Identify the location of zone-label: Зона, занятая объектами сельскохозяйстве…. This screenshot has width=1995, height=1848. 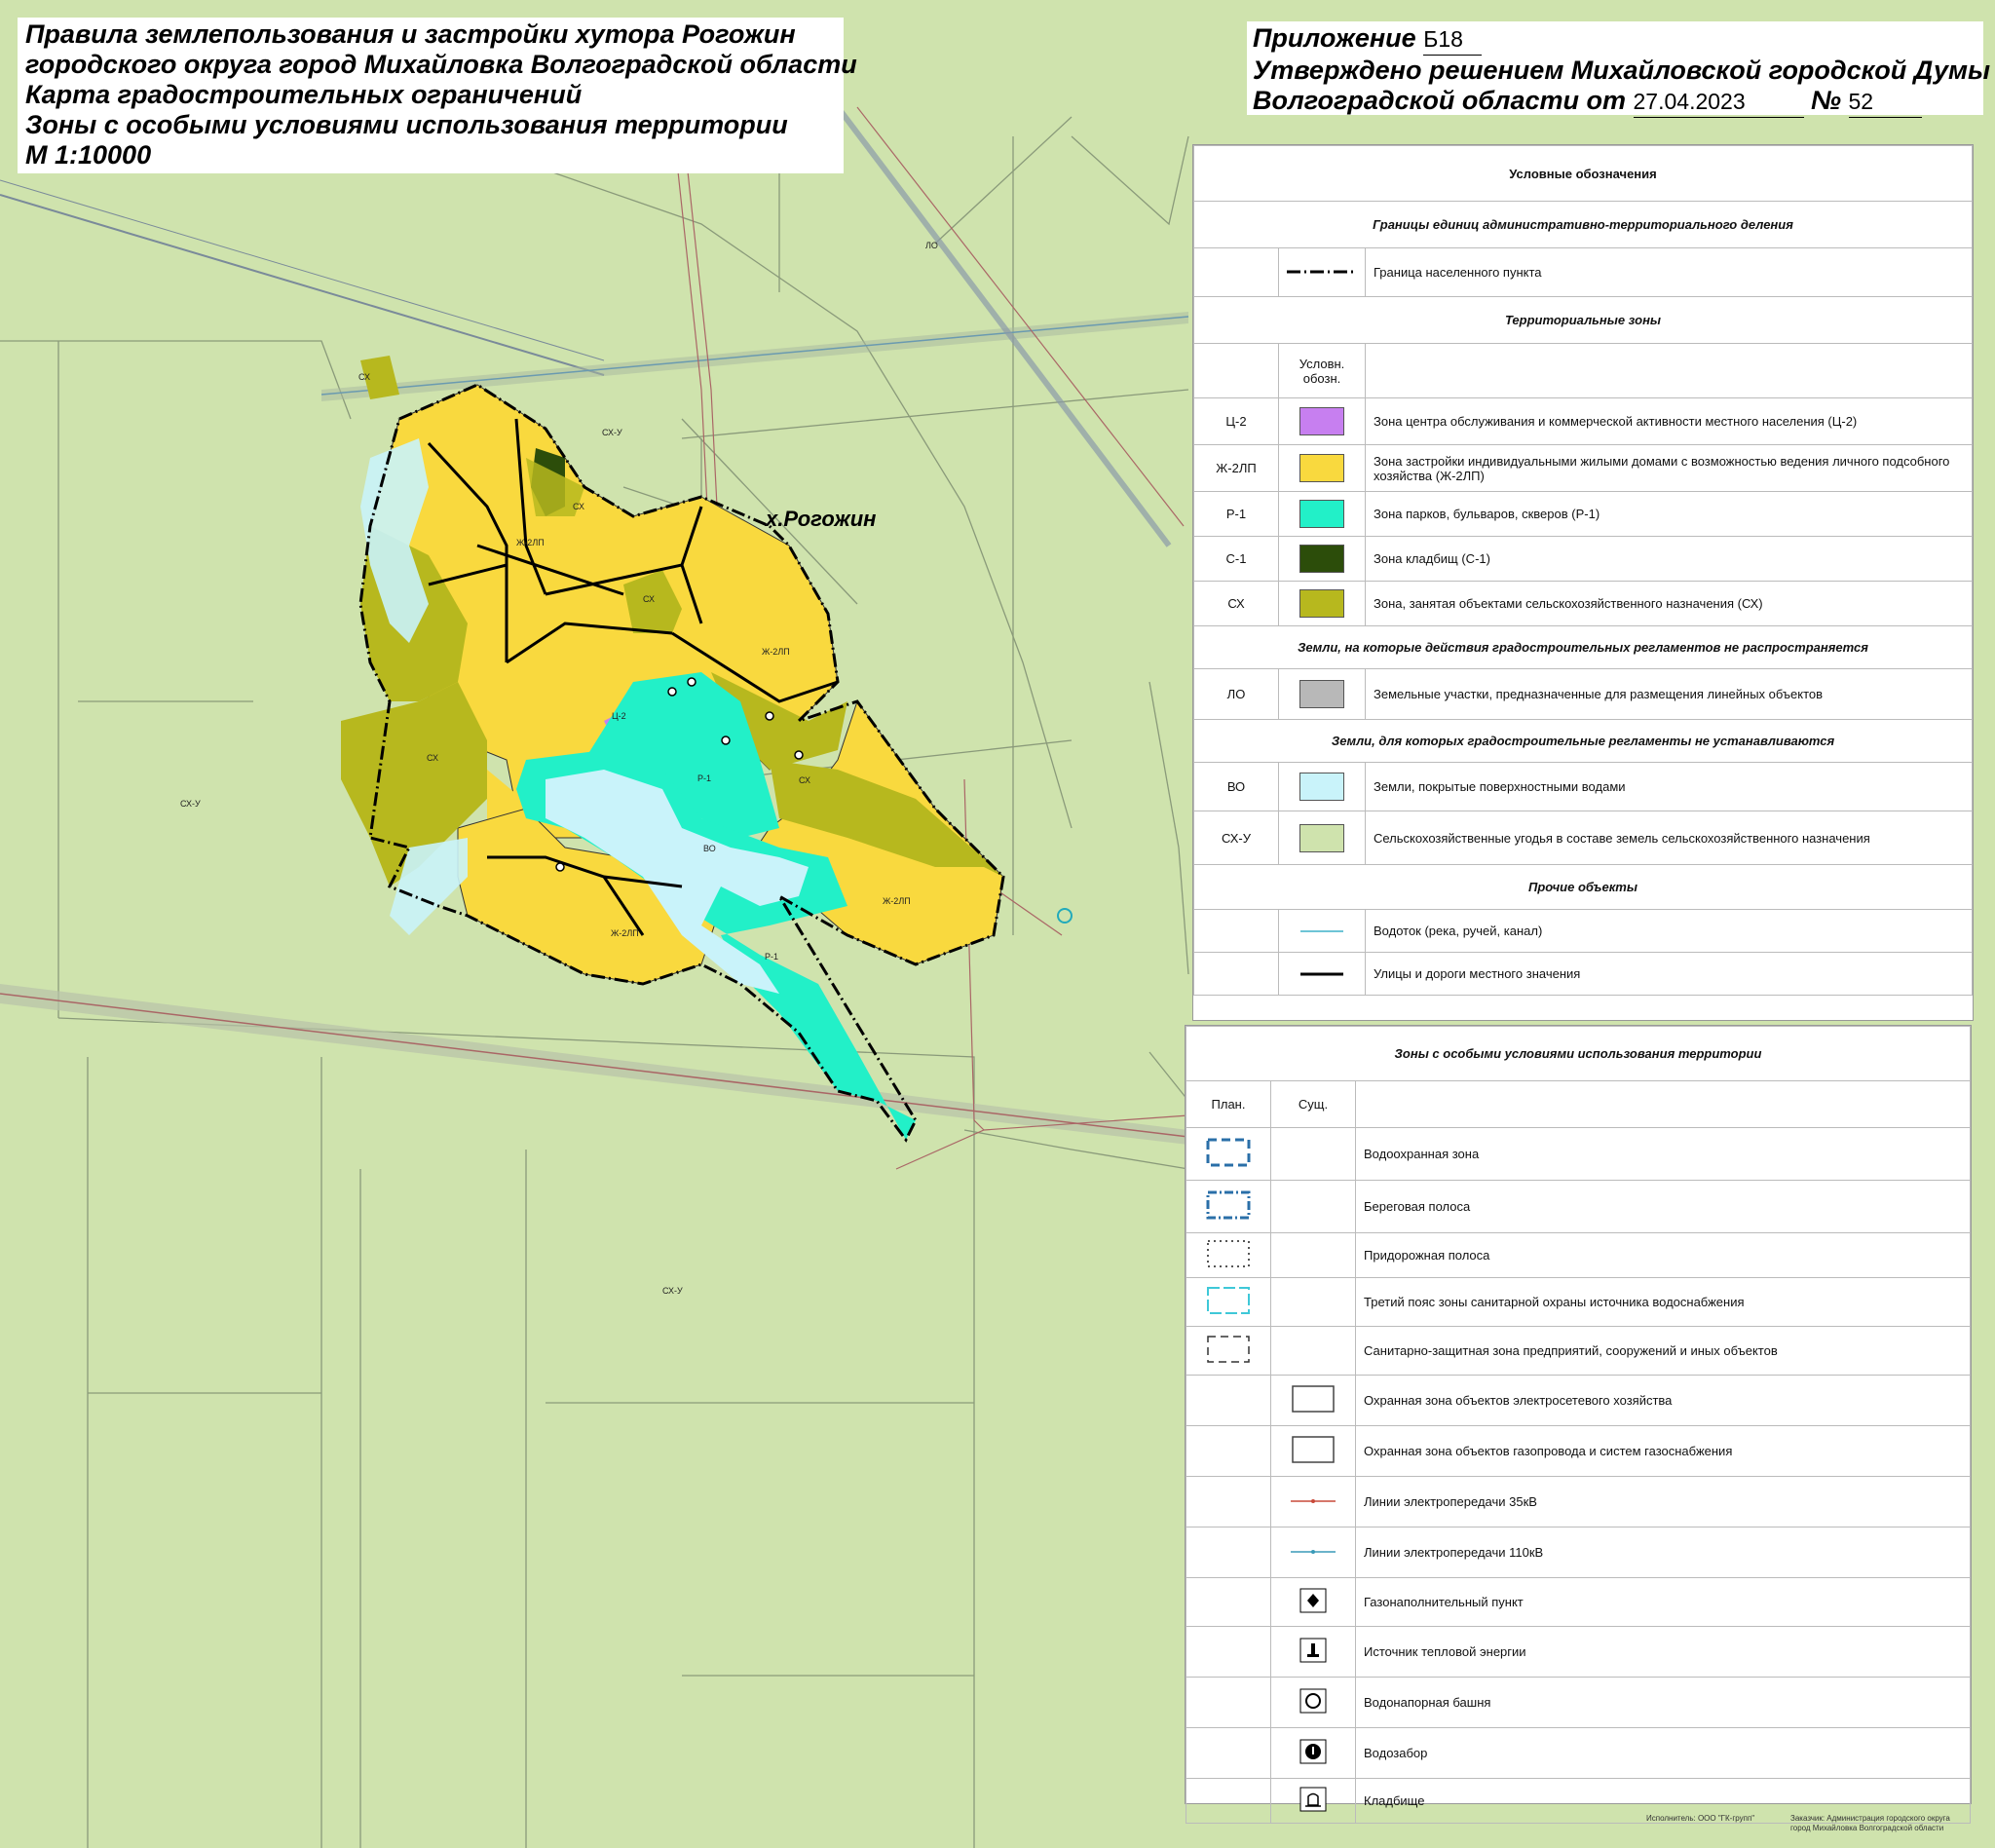
(1669, 604).